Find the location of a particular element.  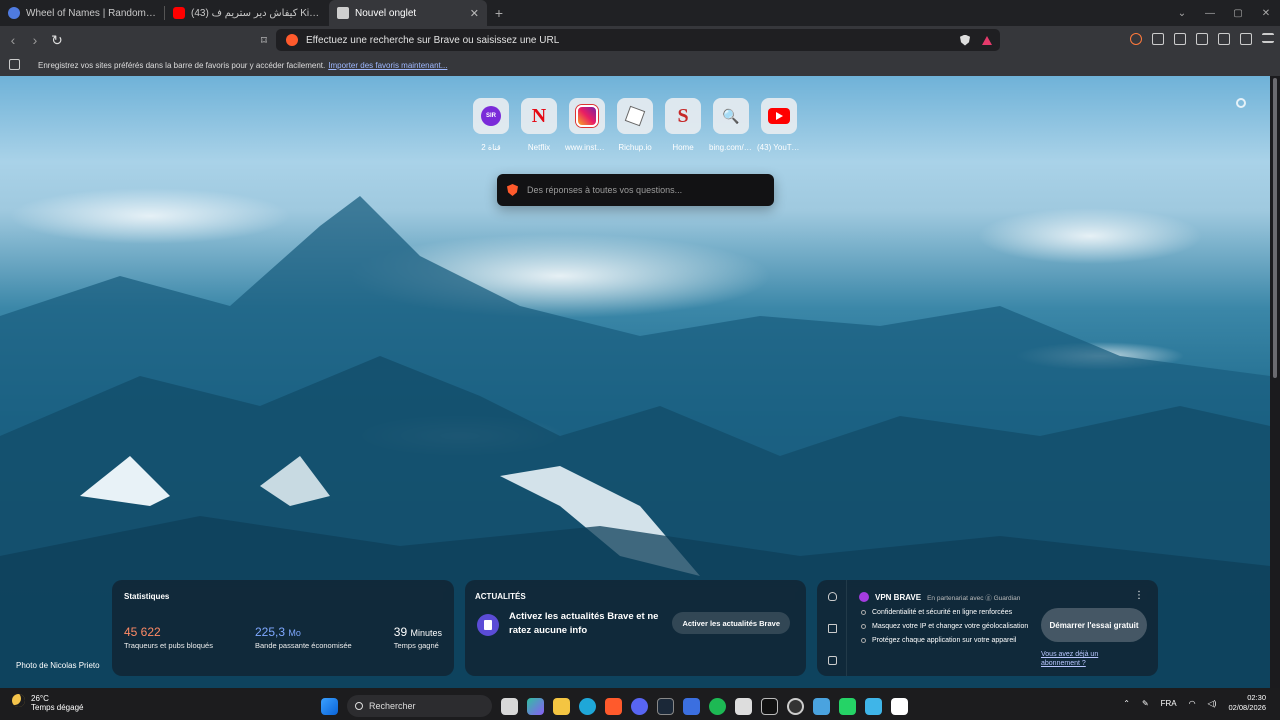

brave-lion-icon is located at coordinates (512, 190).